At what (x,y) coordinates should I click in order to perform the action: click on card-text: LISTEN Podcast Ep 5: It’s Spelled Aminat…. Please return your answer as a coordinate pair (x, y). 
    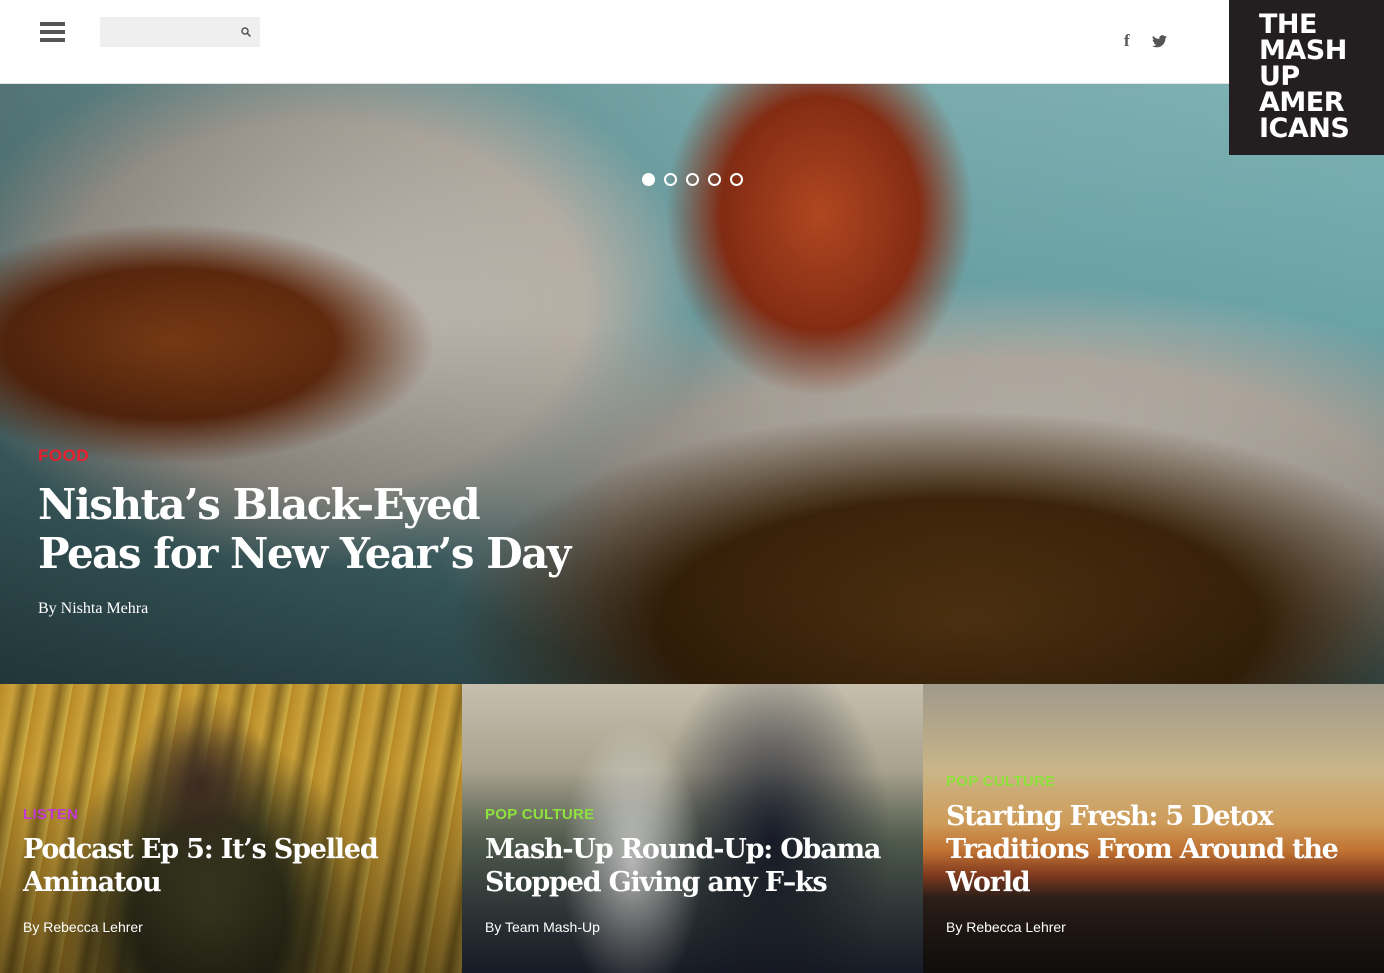
    Looking at the image, I should click on (233, 870).